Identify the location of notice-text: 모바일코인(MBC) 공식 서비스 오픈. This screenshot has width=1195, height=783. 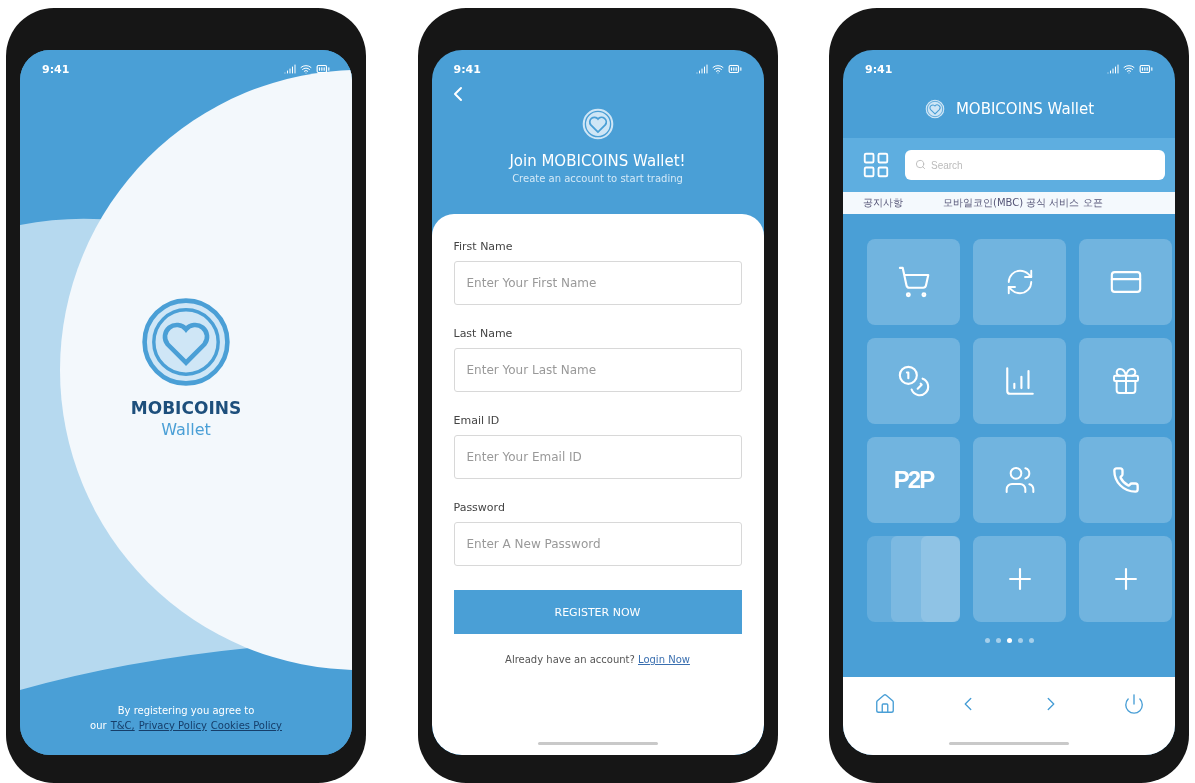
(1023, 203).